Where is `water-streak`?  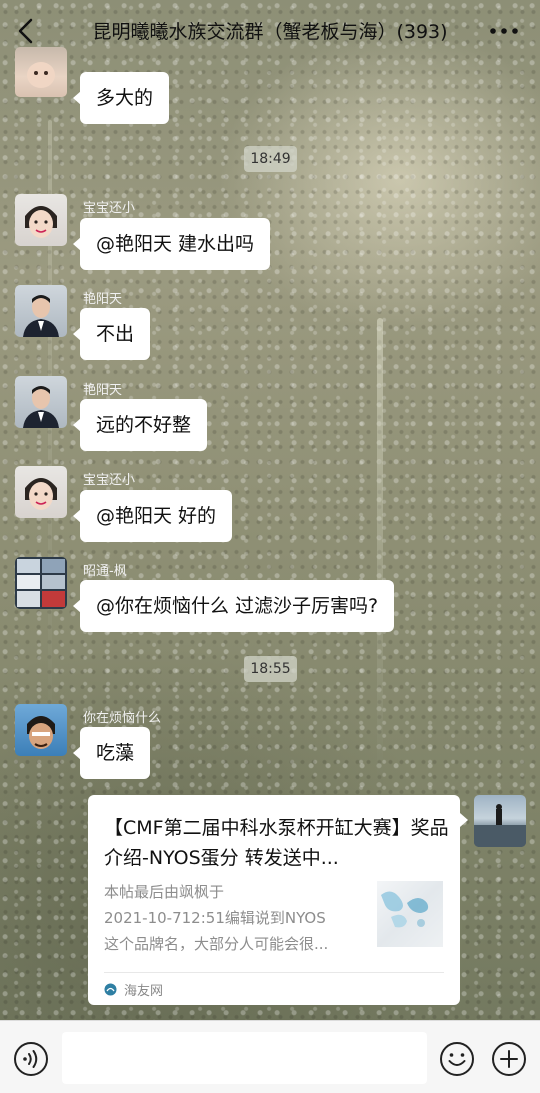 water-streak is located at coordinates (380, 553).